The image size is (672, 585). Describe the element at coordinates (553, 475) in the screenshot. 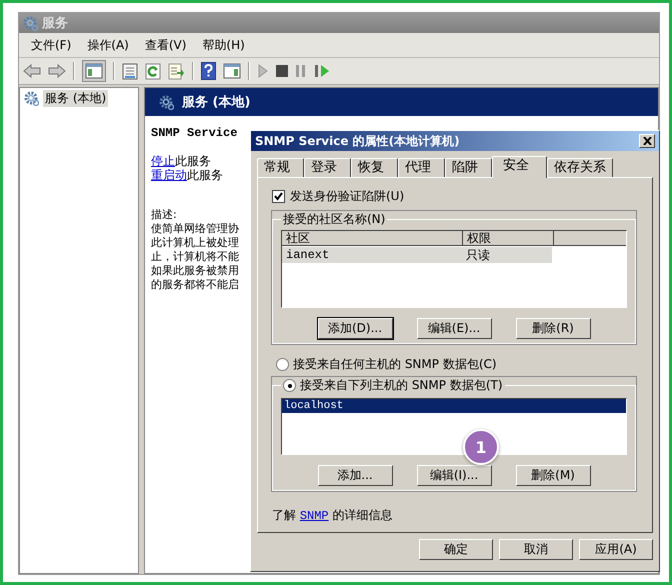

I see `dialog-button: 删除(M)` at that location.